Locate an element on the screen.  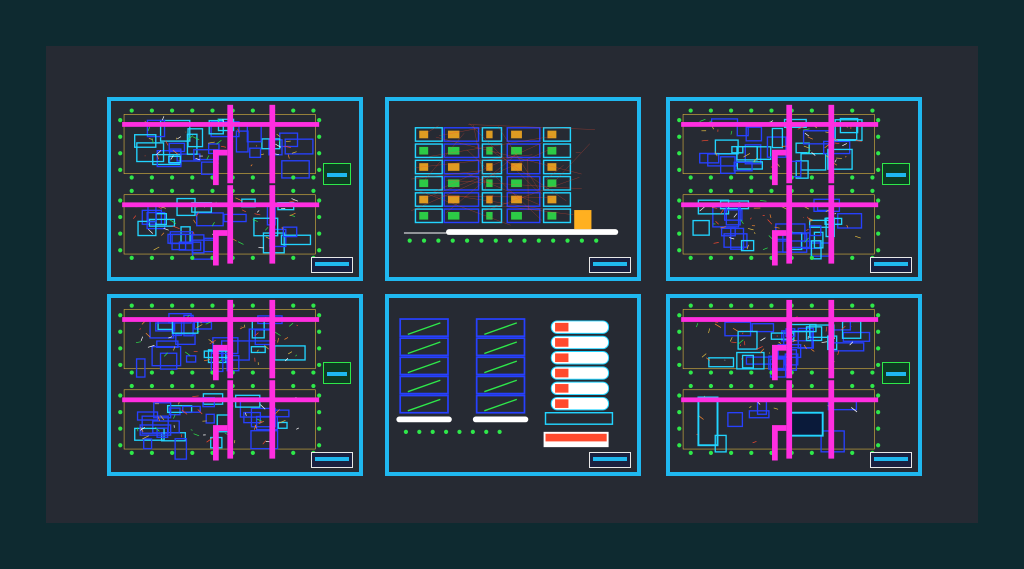
sections-drawing is located at coordinates (505, 383).